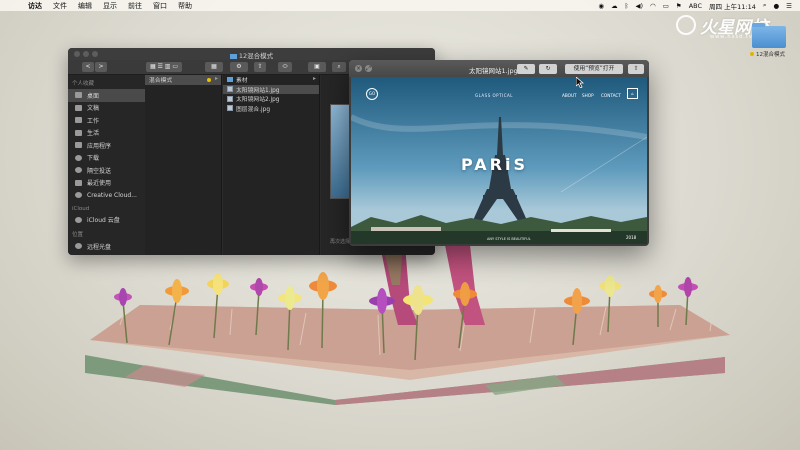 This screenshot has width=800, height=450. What do you see at coordinates (106, 170) in the screenshot?
I see `sidebar-item-airdrop: 隔空投送` at bounding box center [106, 170].